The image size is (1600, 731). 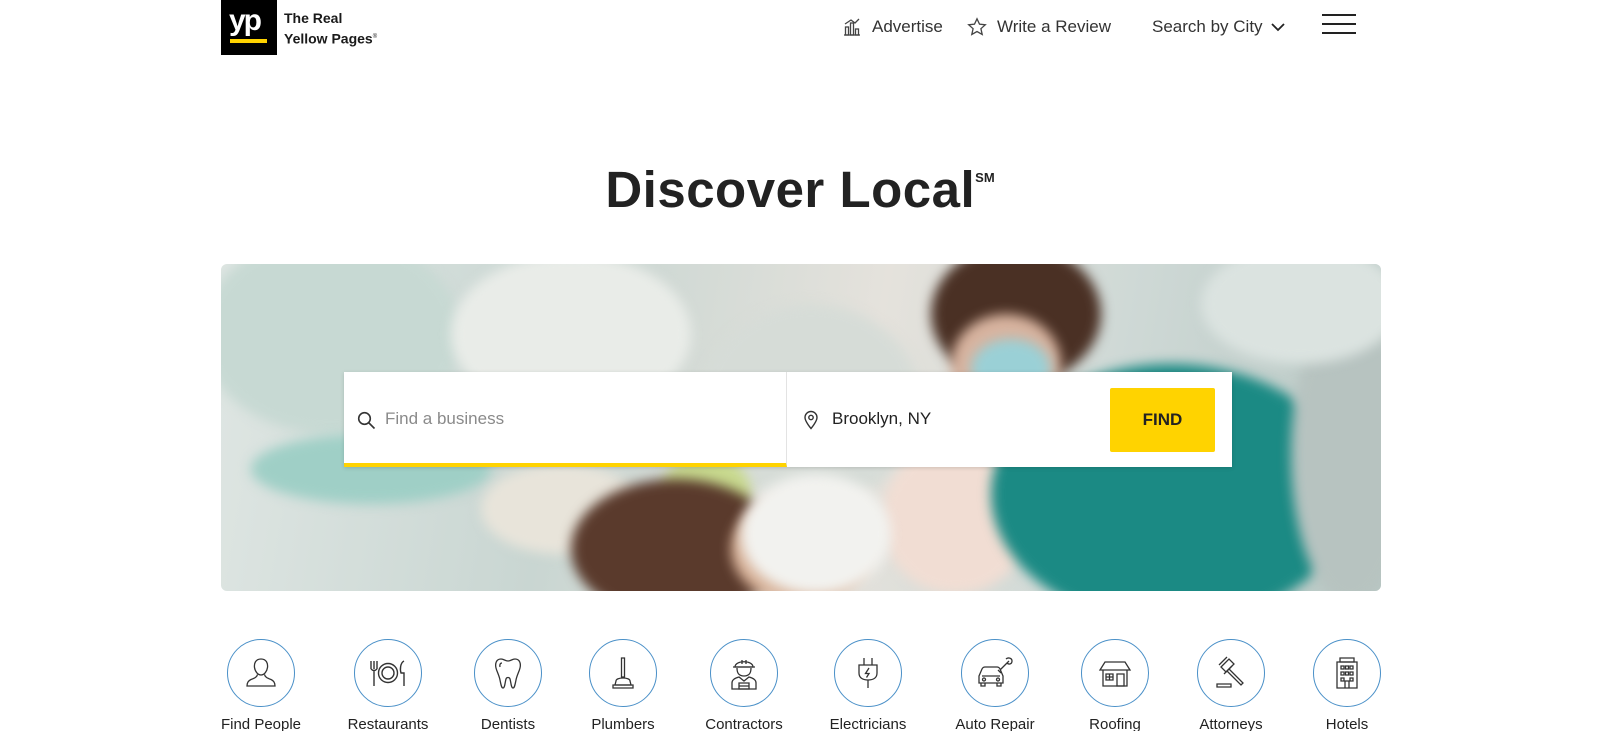 What do you see at coordinates (1162, 420) in the screenshot?
I see `find-button: FIND` at bounding box center [1162, 420].